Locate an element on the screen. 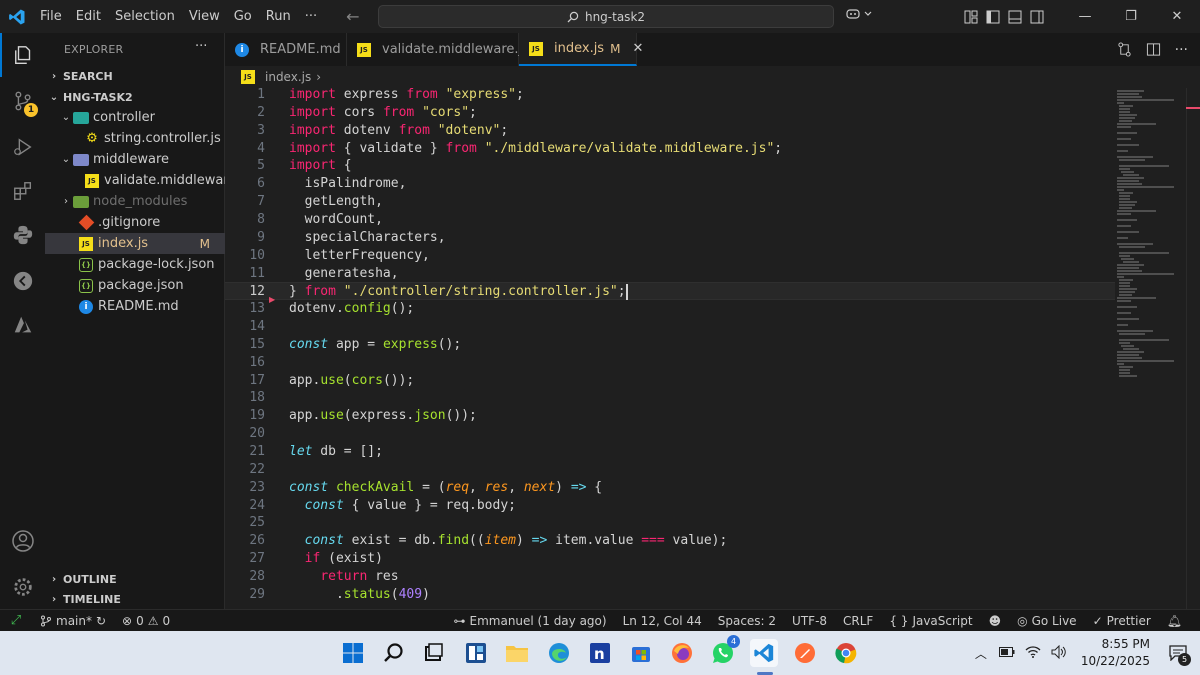  toggle-primary-sidebar-icon is located at coordinates (993, 16).